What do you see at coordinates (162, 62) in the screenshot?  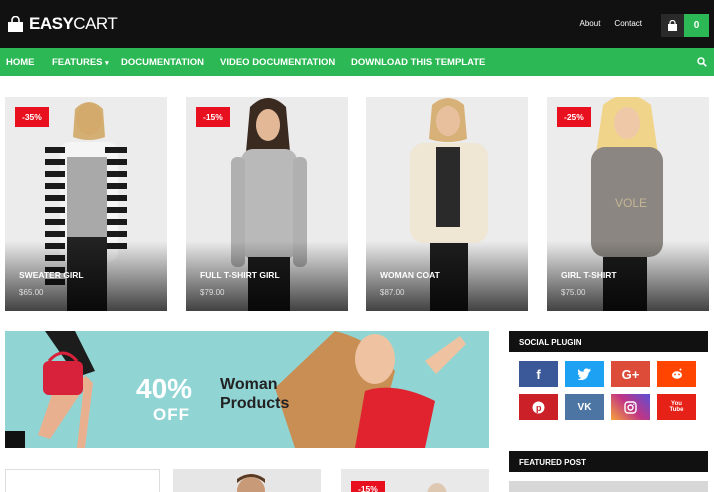 I see `nav-documentation: DOCUMENTATION` at bounding box center [162, 62].